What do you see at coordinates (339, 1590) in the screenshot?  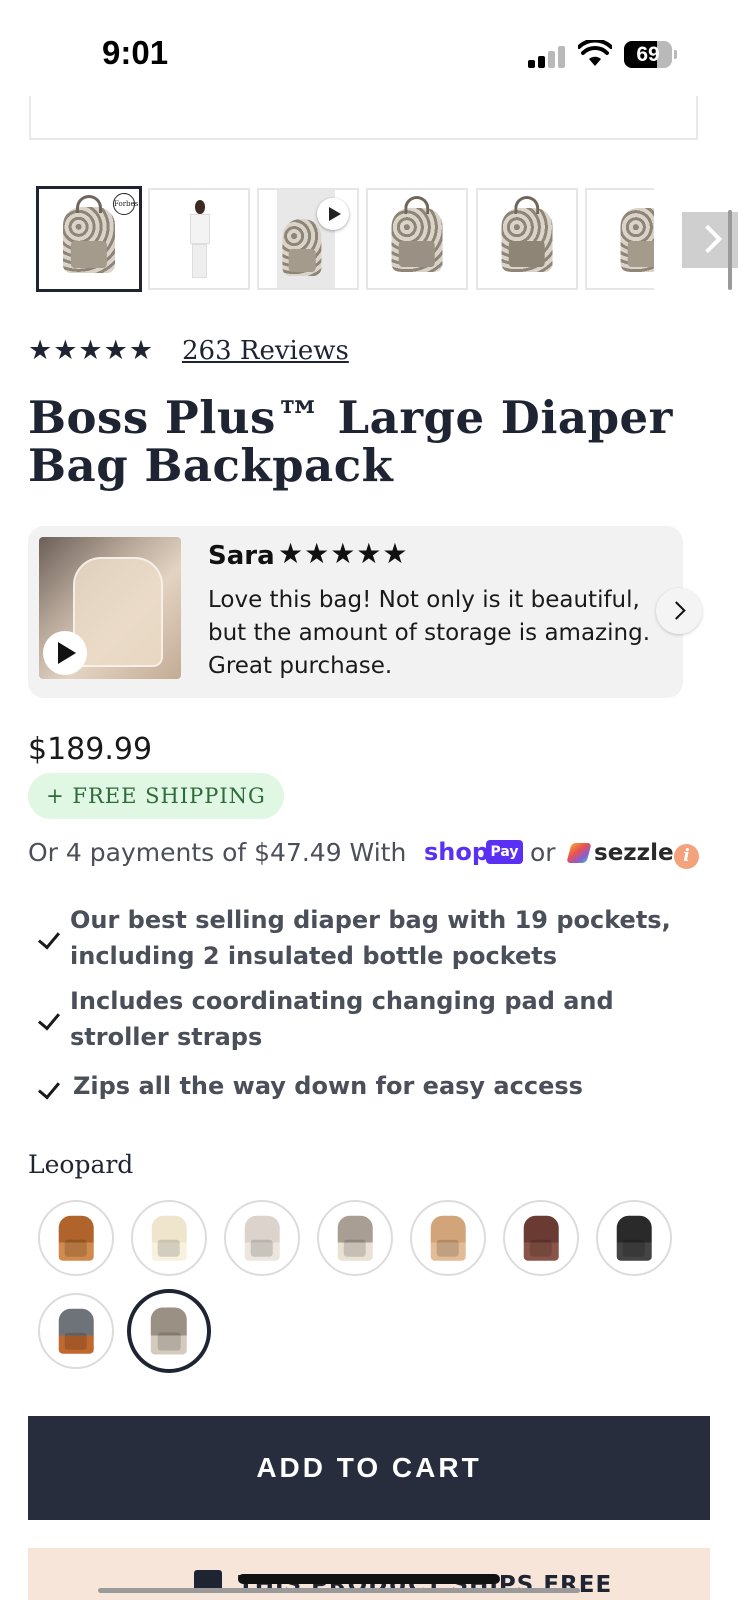 I see `horizontal-scroll-indicator` at bounding box center [339, 1590].